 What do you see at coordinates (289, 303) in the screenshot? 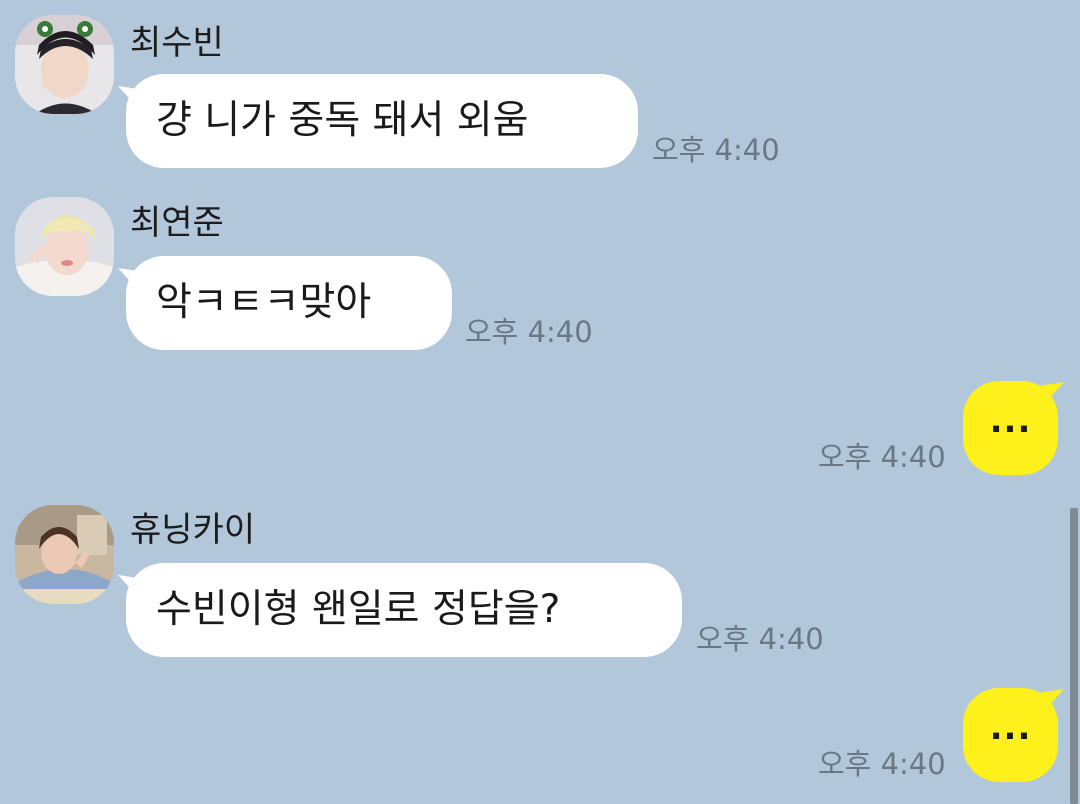
I see `message-bubble: 악ㅋㅌㅋ맞아` at bounding box center [289, 303].